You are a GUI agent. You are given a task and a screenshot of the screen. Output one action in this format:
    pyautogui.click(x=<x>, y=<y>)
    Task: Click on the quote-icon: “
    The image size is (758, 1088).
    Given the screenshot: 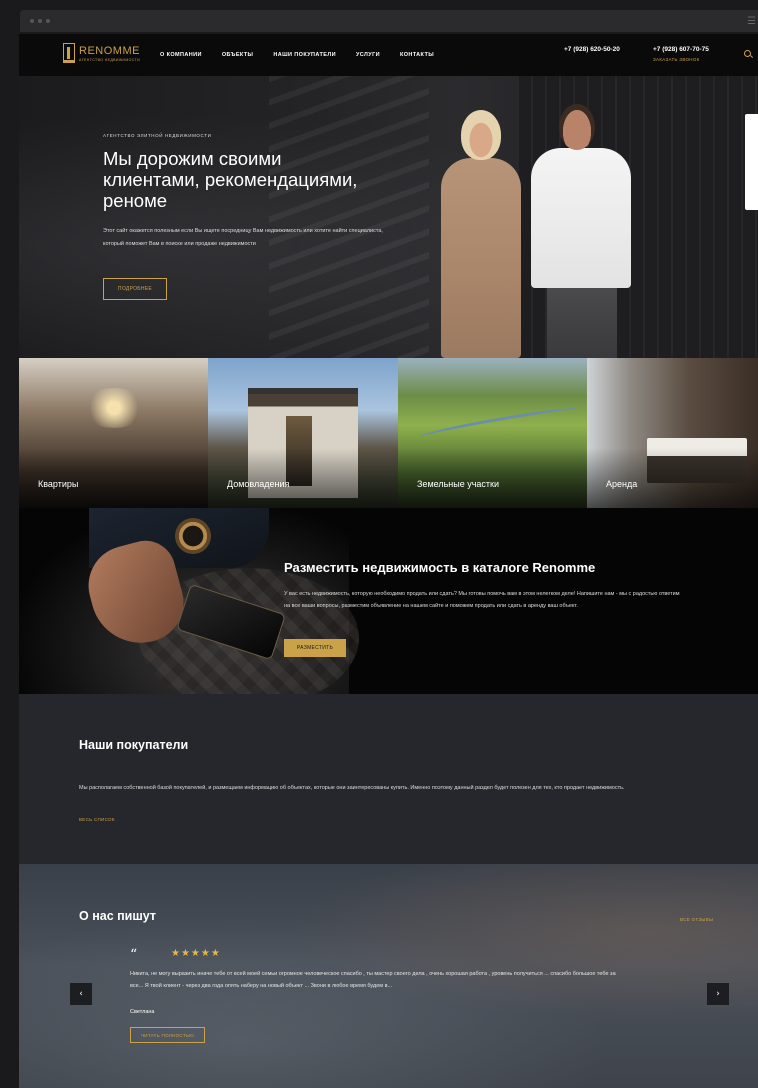 What is the action you would take?
    pyautogui.click(x=134, y=955)
    